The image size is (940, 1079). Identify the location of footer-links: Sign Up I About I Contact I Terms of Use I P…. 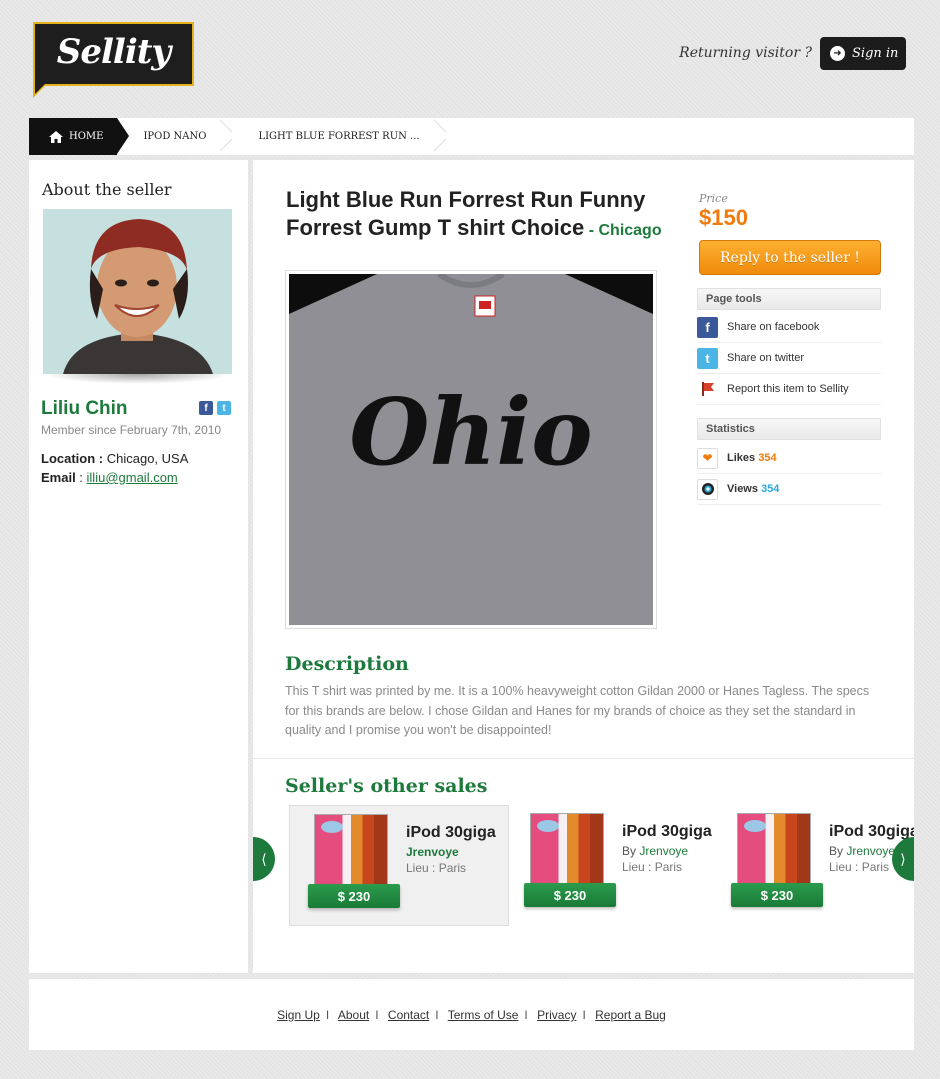
(471, 1015).